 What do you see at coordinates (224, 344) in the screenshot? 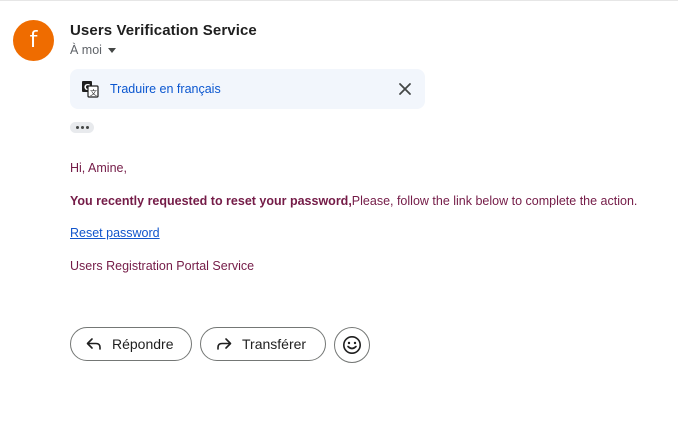
I see `forward-arrow-icon` at bounding box center [224, 344].